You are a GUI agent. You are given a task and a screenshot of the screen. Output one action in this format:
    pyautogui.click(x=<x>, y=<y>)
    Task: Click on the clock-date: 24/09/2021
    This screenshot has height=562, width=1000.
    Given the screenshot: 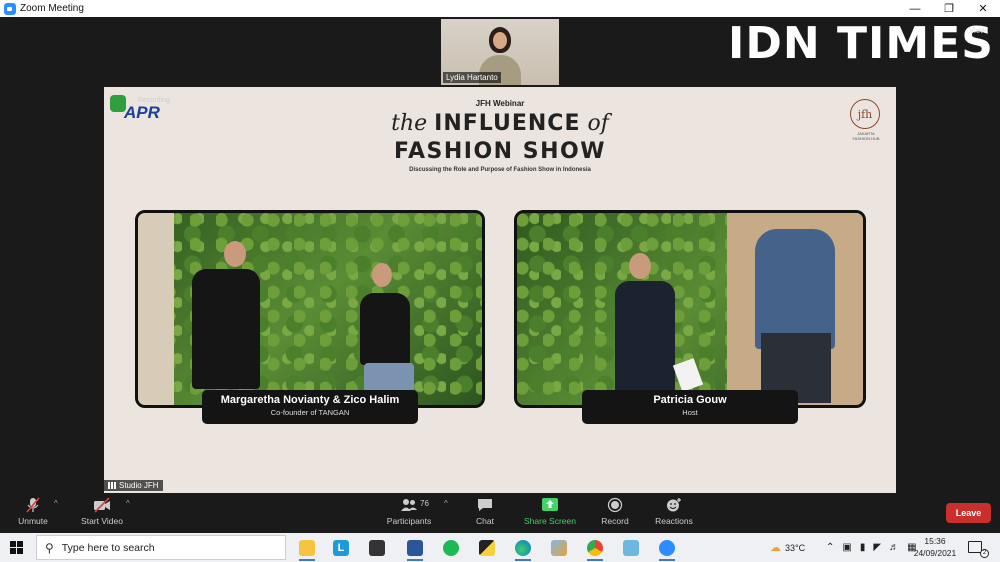 What is the action you would take?
    pyautogui.click(x=935, y=553)
    